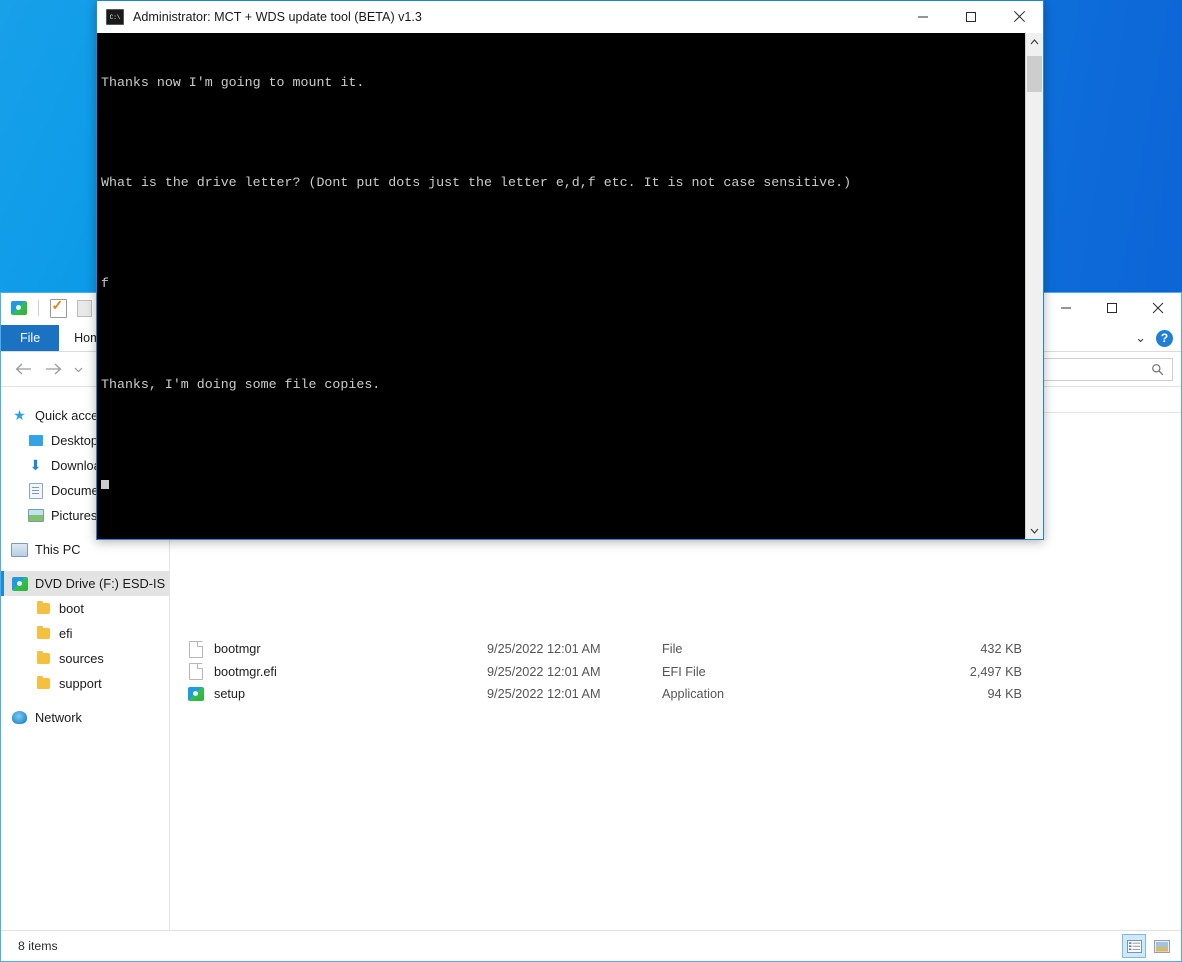  Describe the element at coordinates (105, 484) in the screenshot. I see `text-cursor` at that location.